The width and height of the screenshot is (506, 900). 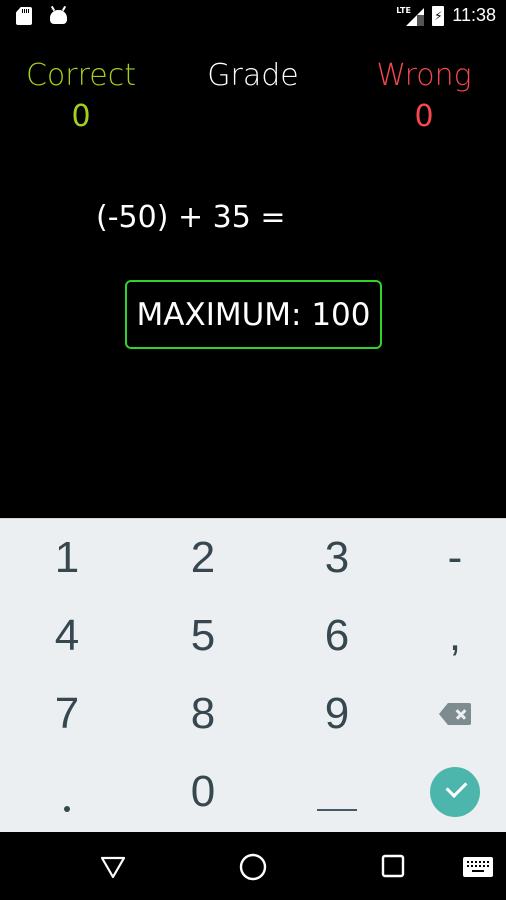 What do you see at coordinates (81, 116) in the screenshot?
I see `correct-count: 0` at bounding box center [81, 116].